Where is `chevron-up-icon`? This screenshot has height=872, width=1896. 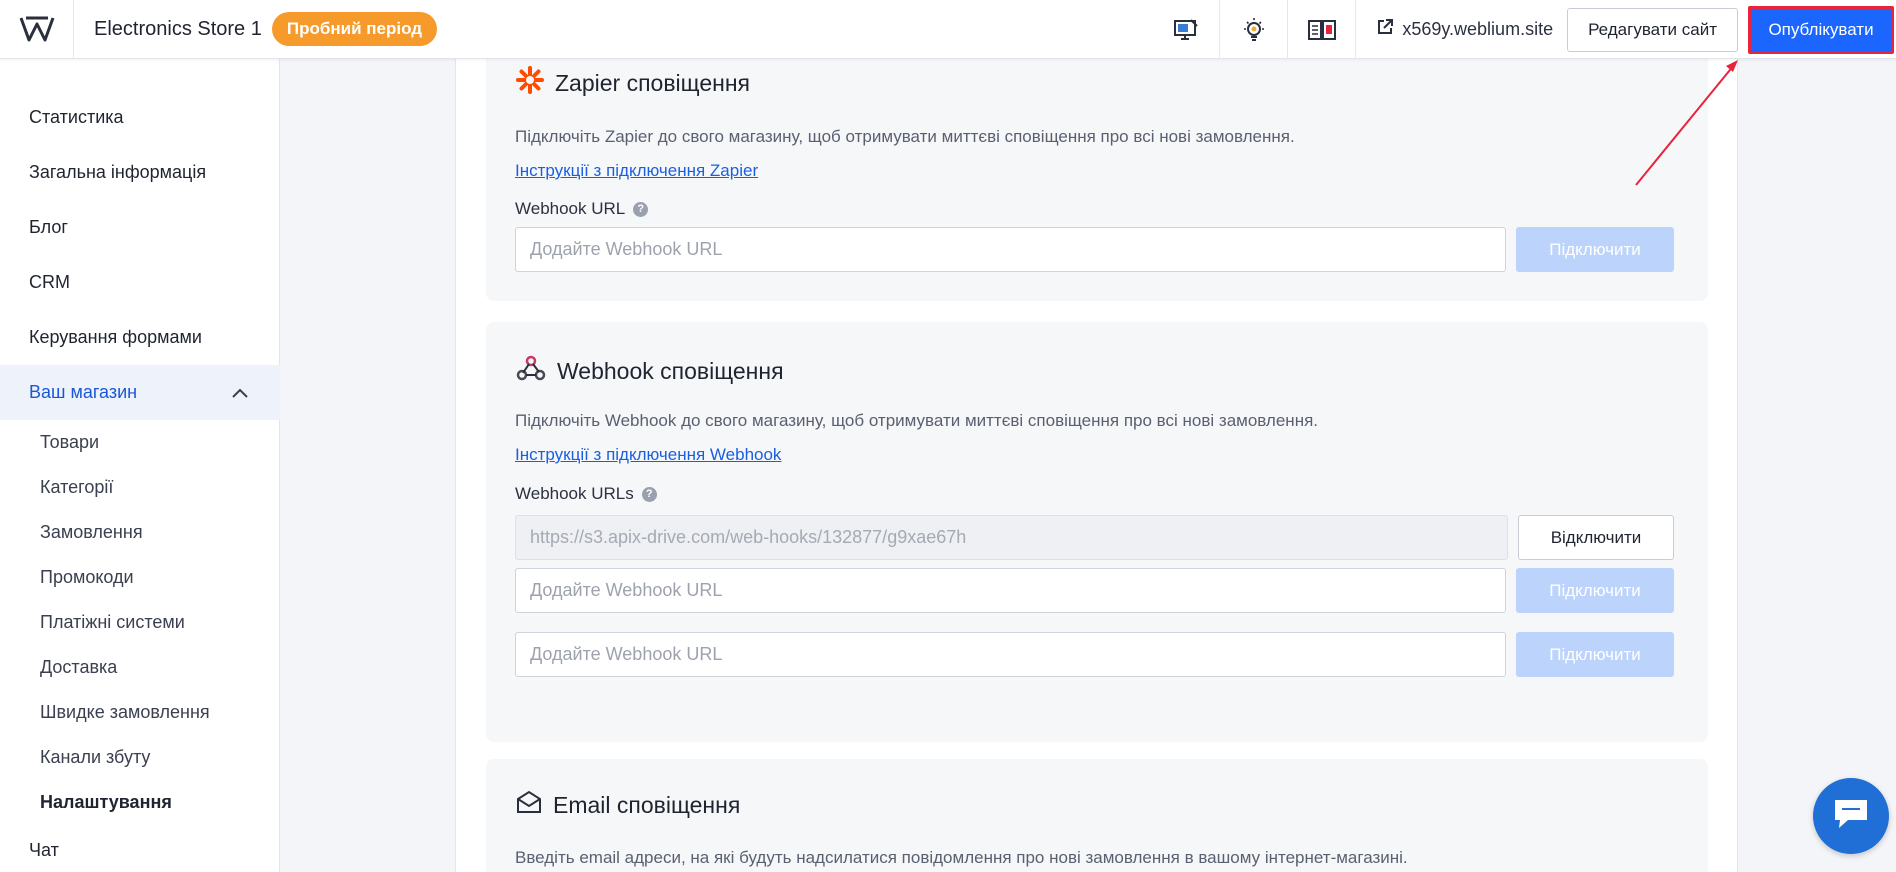
chevron-up-icon is located at coordinates (240, 392).